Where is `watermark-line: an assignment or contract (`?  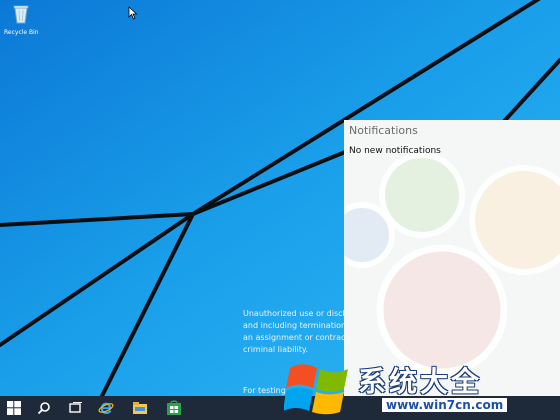
watermark-line: an assignment or contract ( is located at coordinates (295, 337).